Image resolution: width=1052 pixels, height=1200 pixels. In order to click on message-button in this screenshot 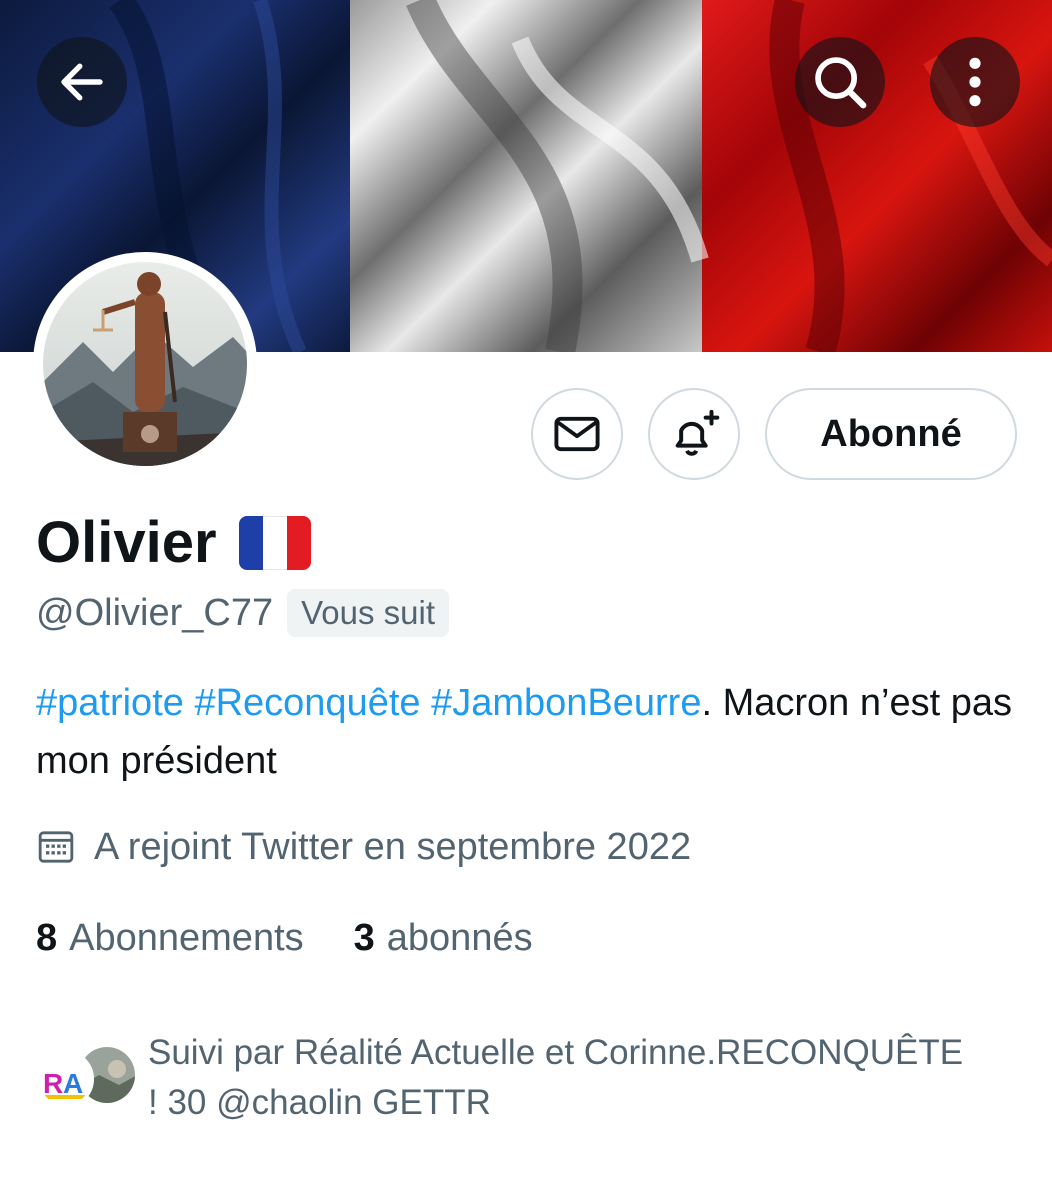, I will do `click(577, 434)`.